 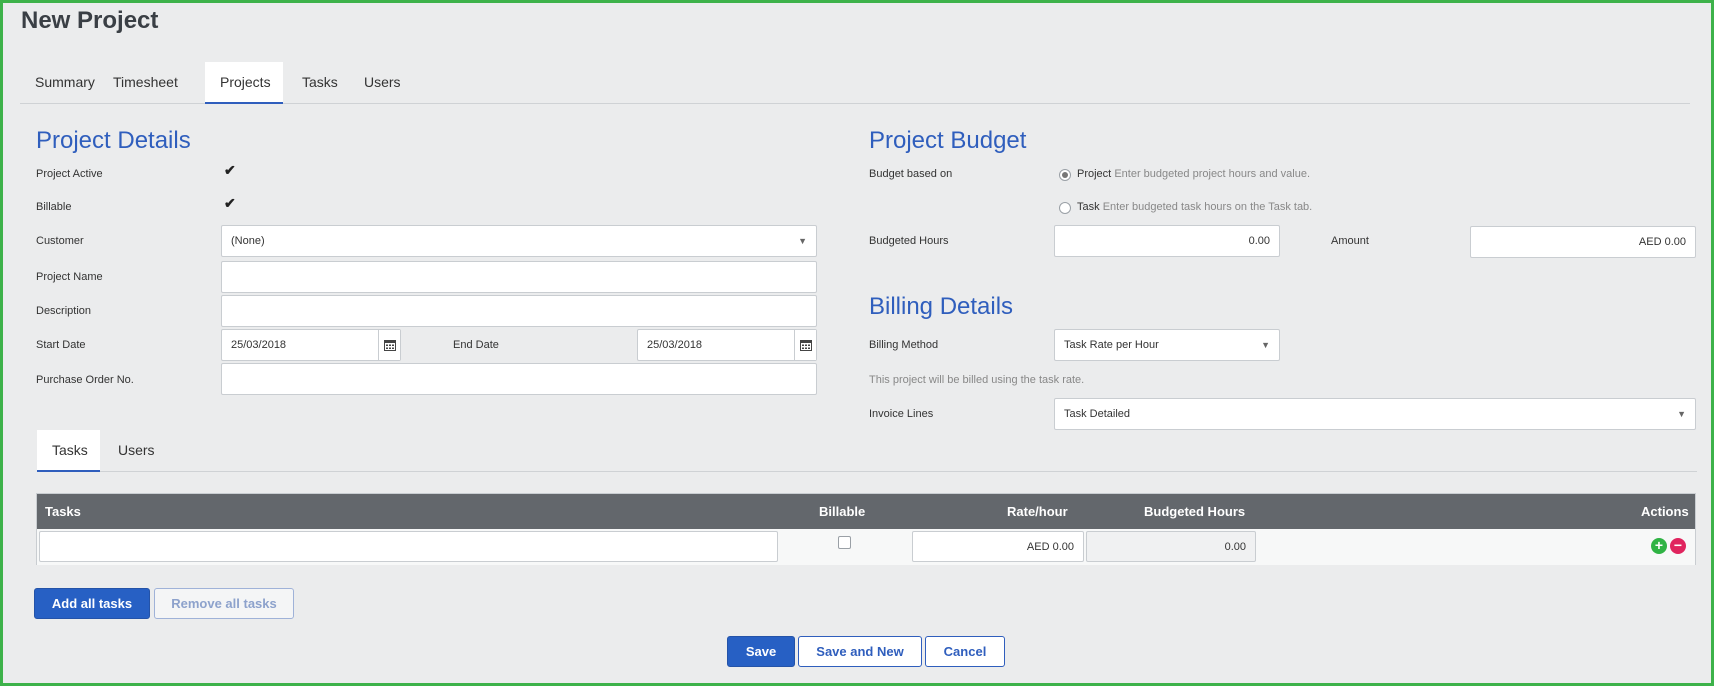 What do you see at coordinates (1665, 511) in the screenshot?
I see `col-actions: Actions` at bounding box center [1665, 511].